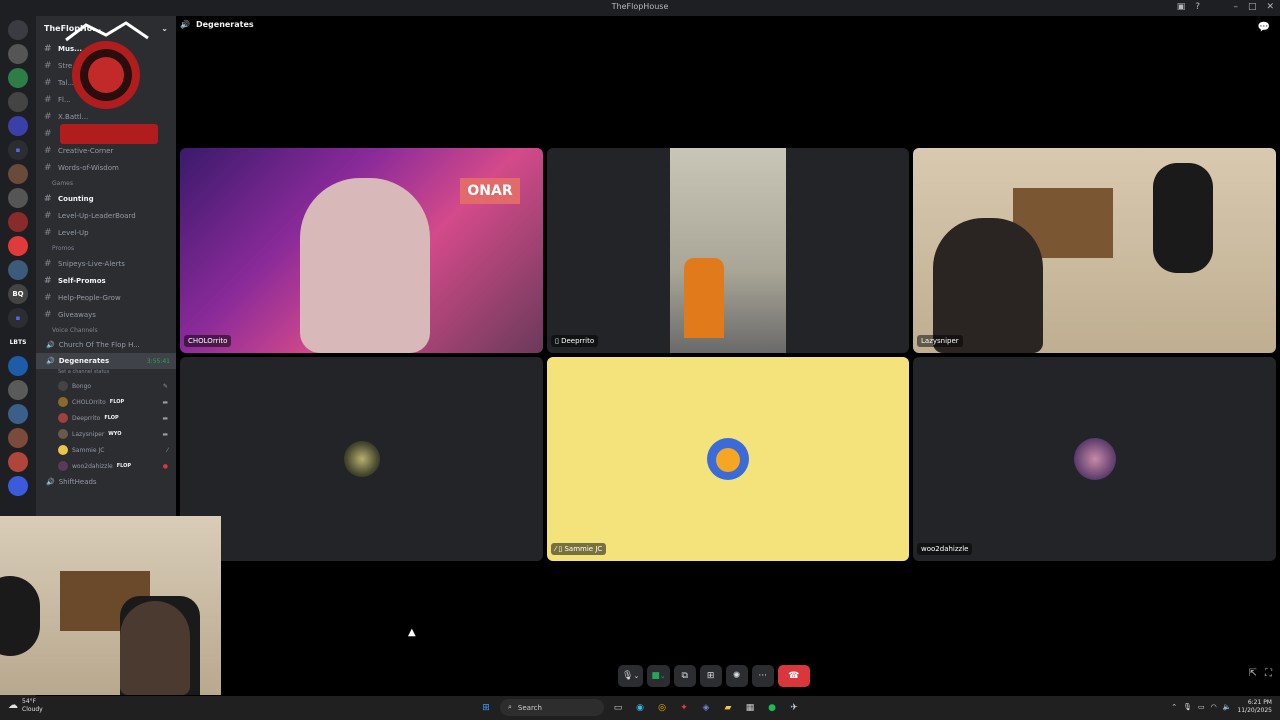 The width and height of the screenshot is (1280, 720). I want to click on voice-tile, so click(361, 459).